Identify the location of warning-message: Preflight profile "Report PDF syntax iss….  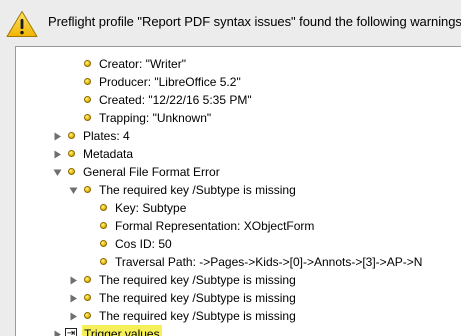
(254, 21).